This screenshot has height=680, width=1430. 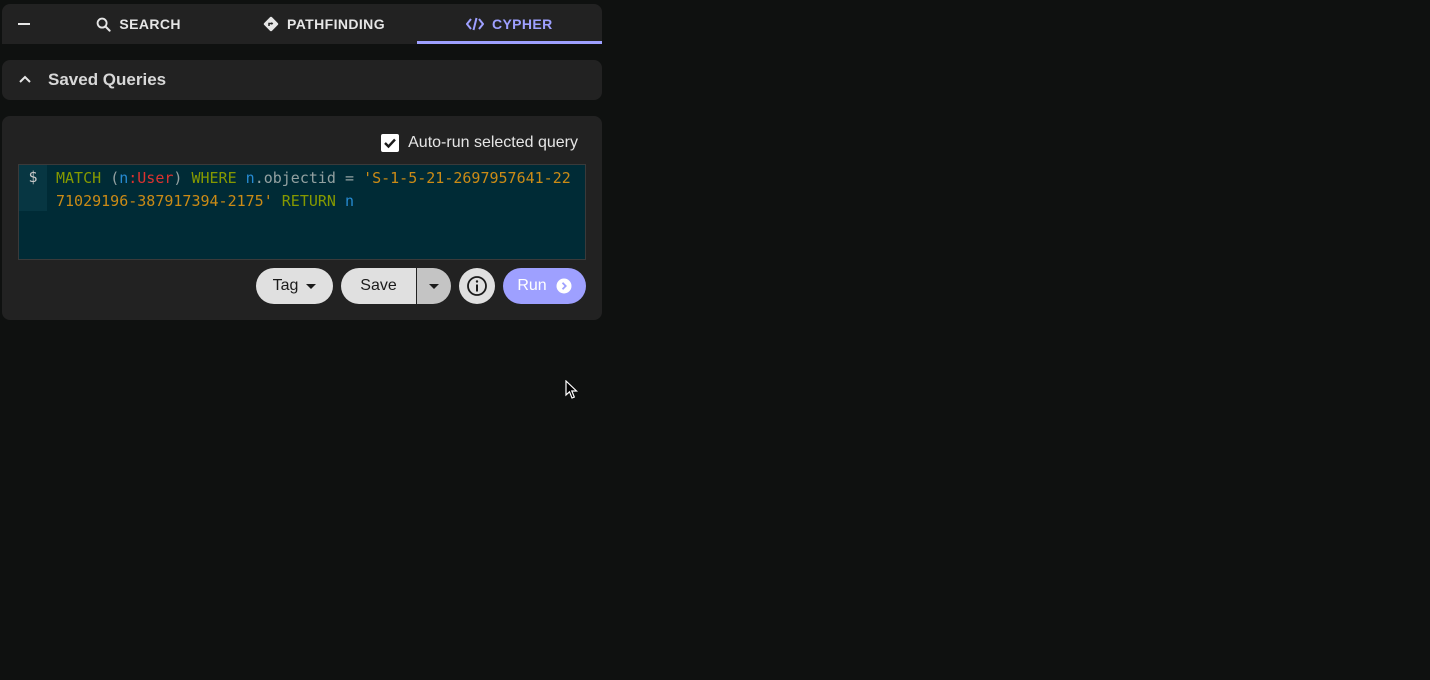 What do you see at coordinates (532, 285) in the screenshot?
I see `run-button-label: Run` at bounding box center [532, 285].